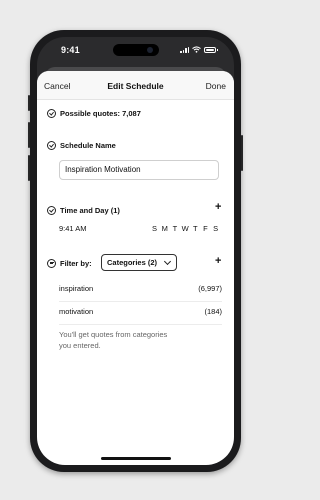  Describe the element at coordinates (195, 228) in the screenshot. I see `day-thursday: T` at that location.